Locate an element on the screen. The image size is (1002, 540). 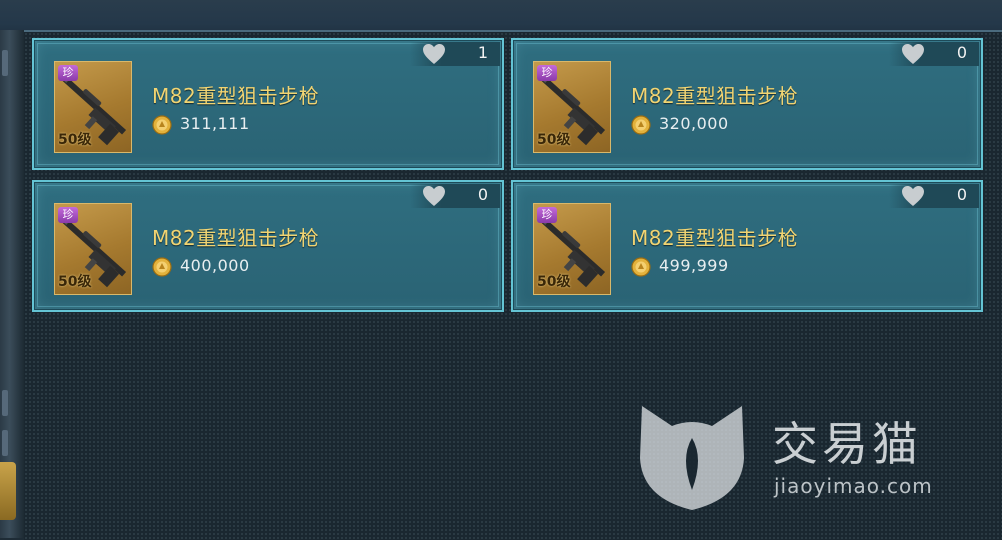
side-tab is located at coordinates (8, 491).